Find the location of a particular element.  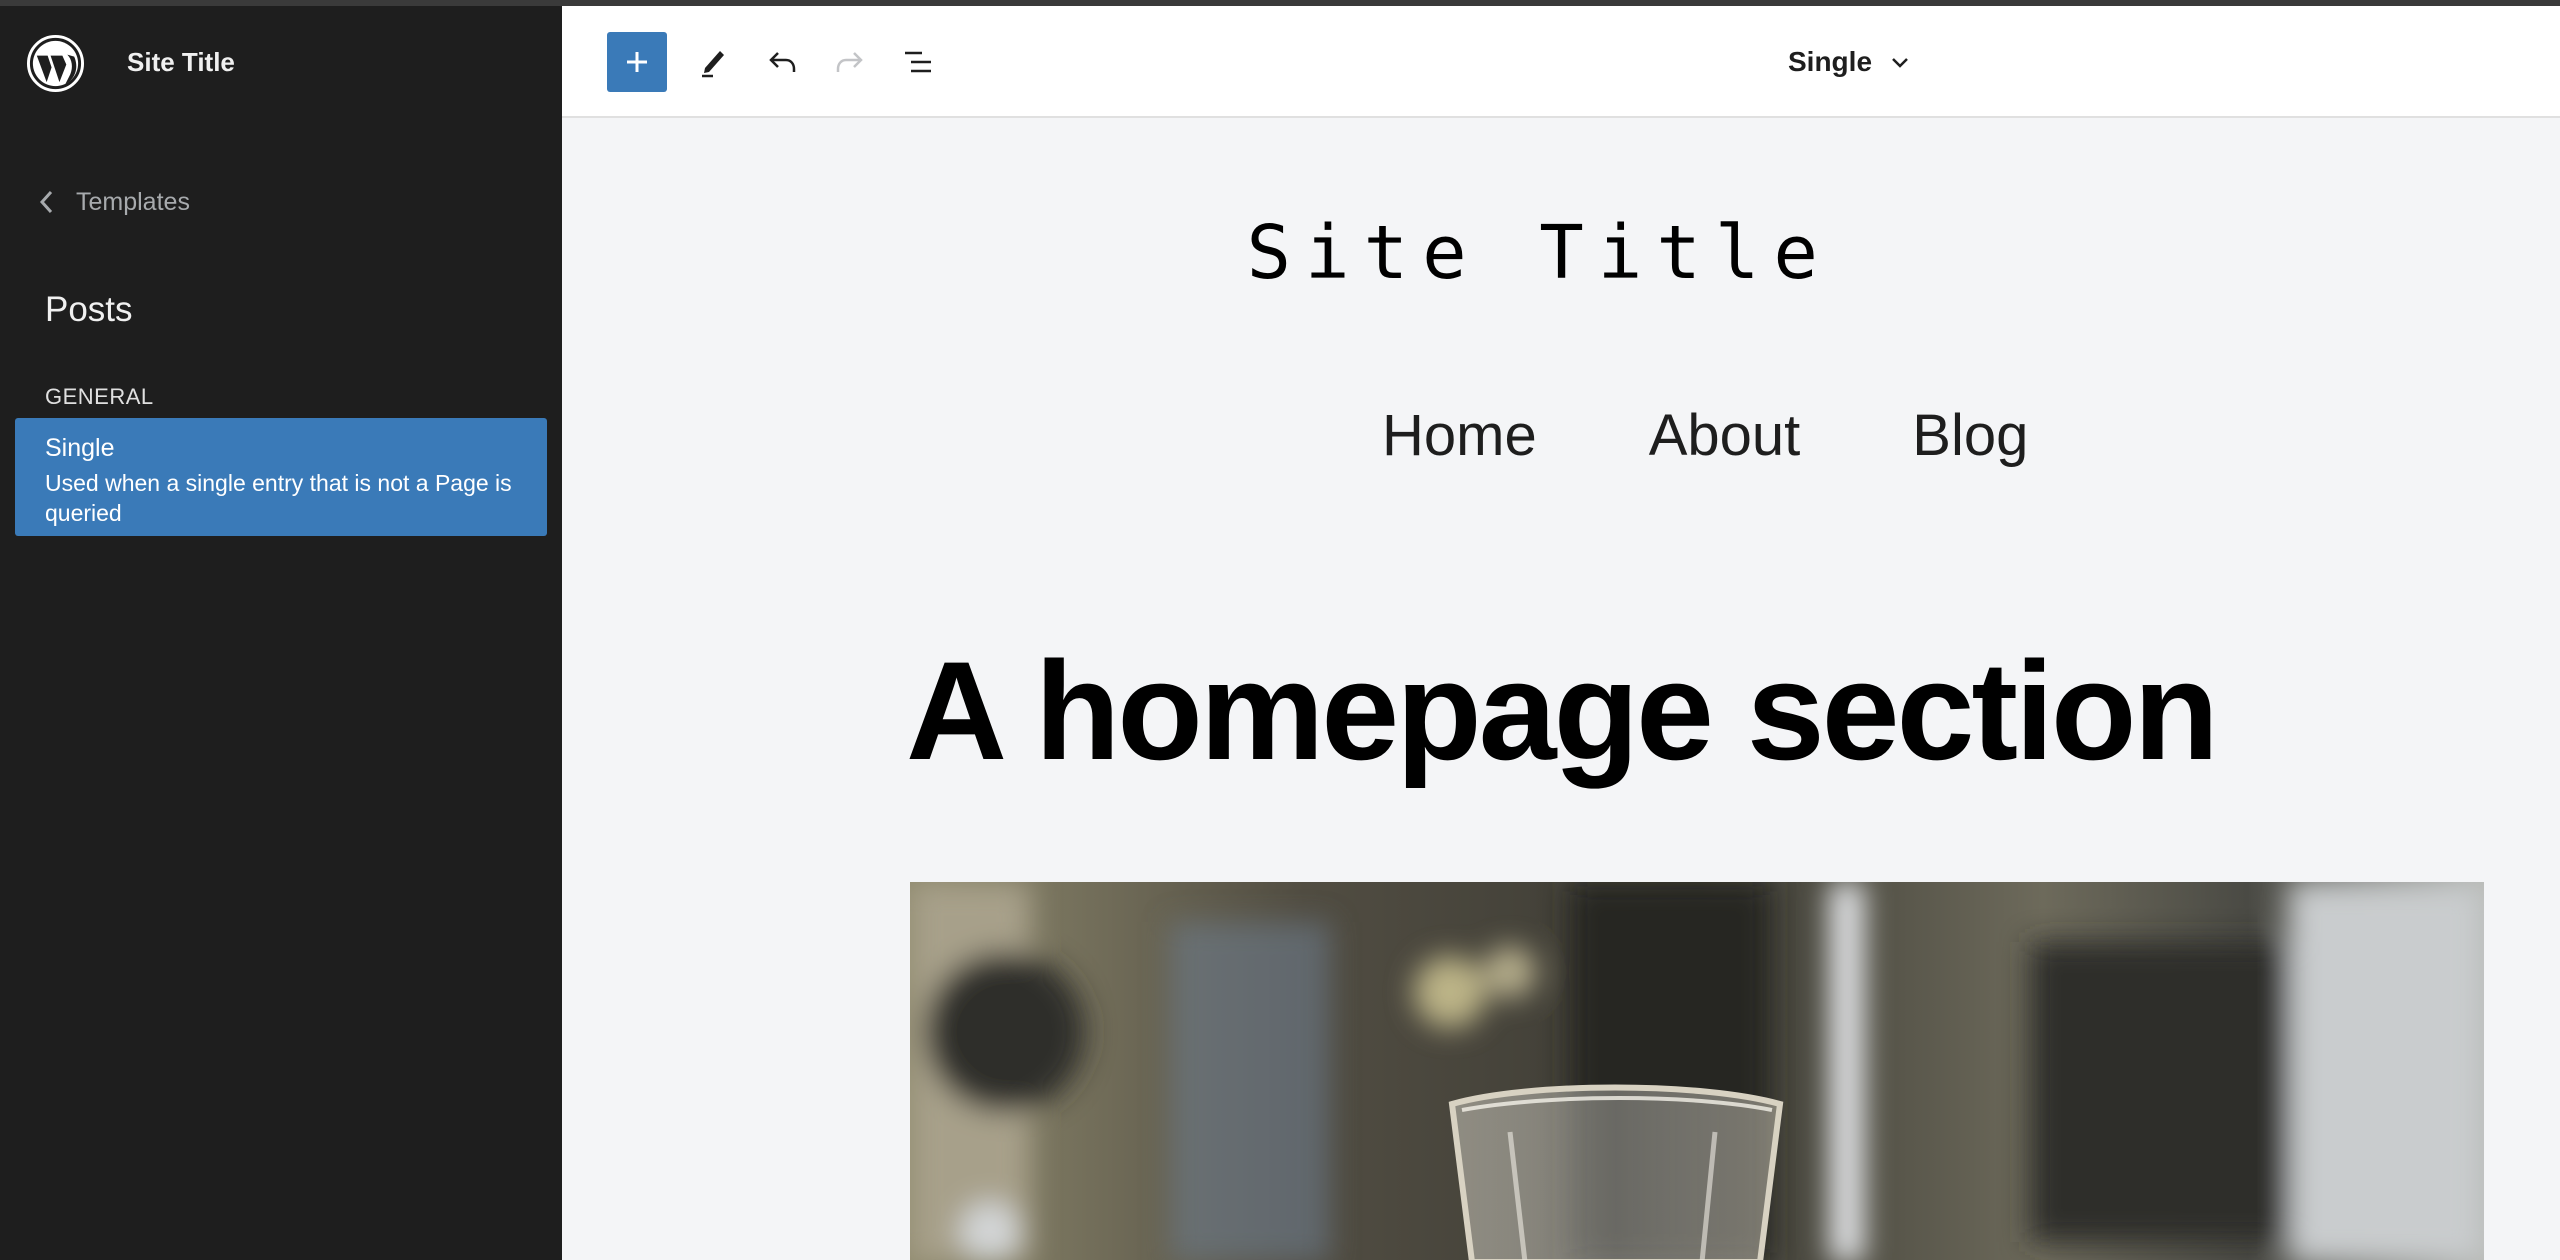

document-title: Single is located at coordinates (1830, 61).